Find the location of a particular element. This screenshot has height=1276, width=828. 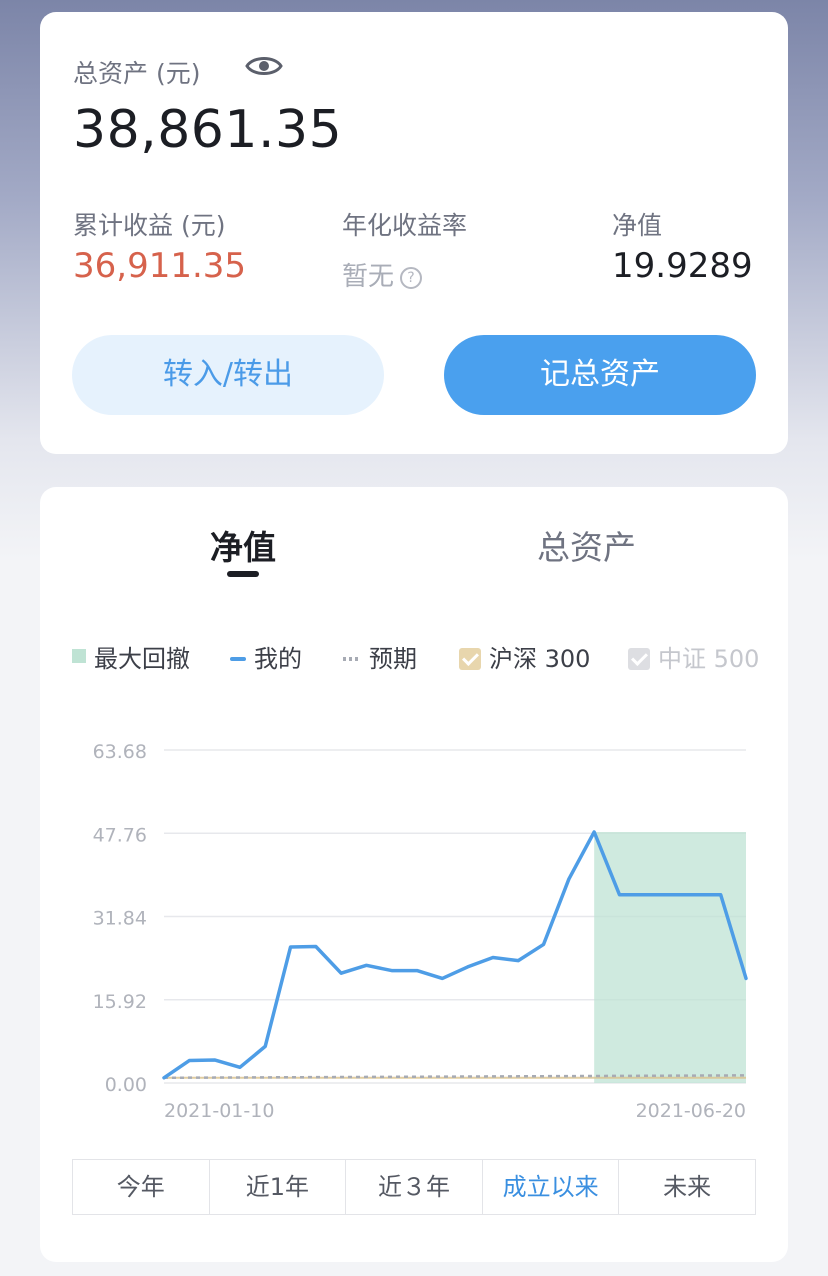

help-icon: ? is located at coordinates (411, 278).